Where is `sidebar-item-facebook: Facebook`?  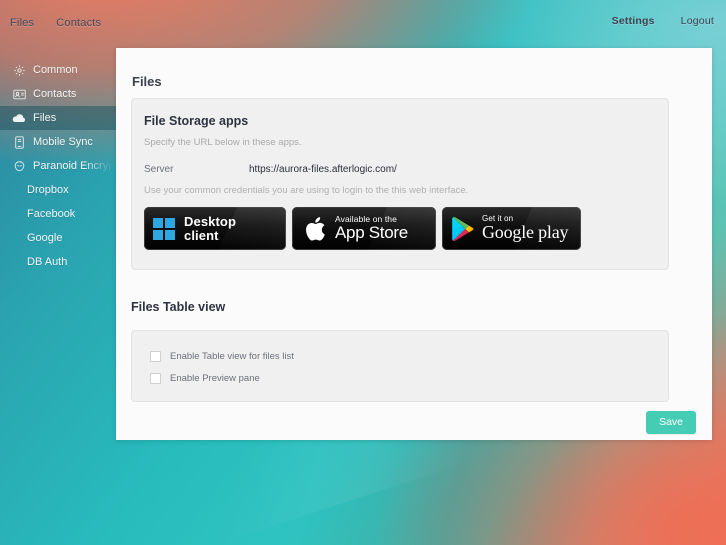
sidebar-item-facebook: Facebook is located at coordinates (58, 214).